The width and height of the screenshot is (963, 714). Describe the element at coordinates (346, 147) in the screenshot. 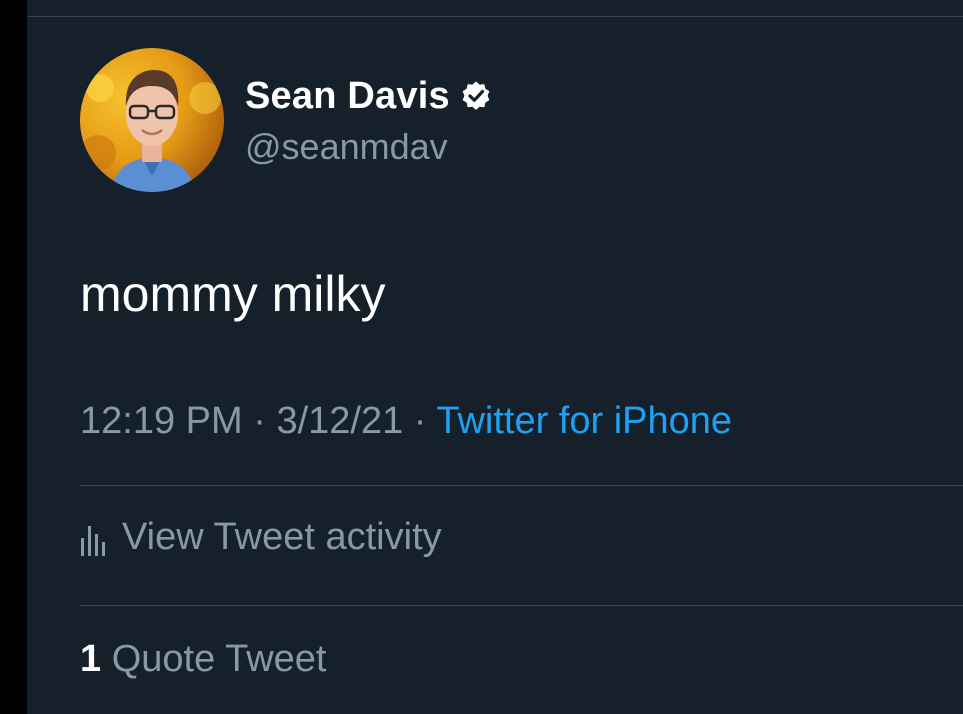

I see `author-handle: @seanmdav` at that location.